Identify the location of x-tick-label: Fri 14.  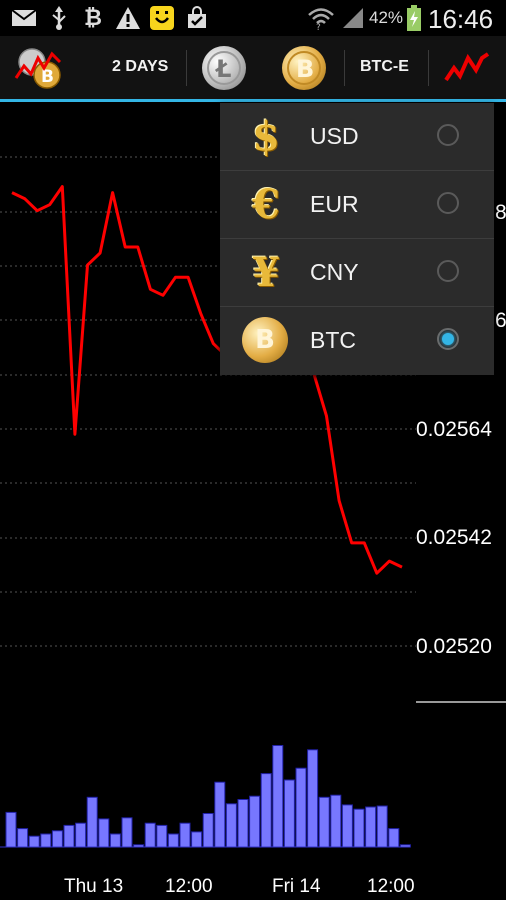
(296, 886).